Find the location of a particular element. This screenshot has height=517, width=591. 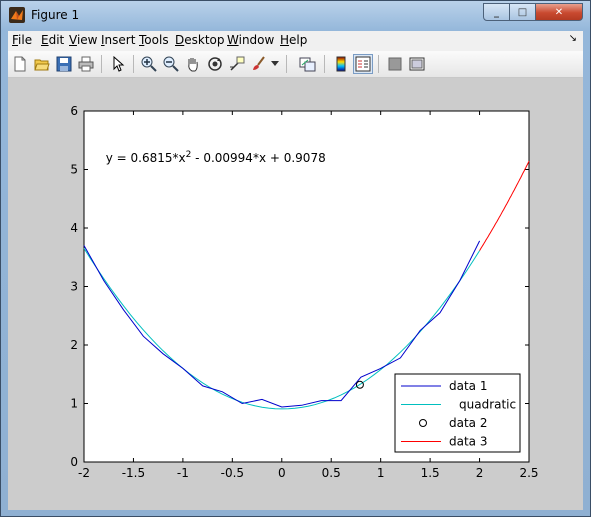

save-button is located at coordinates (64, 64).